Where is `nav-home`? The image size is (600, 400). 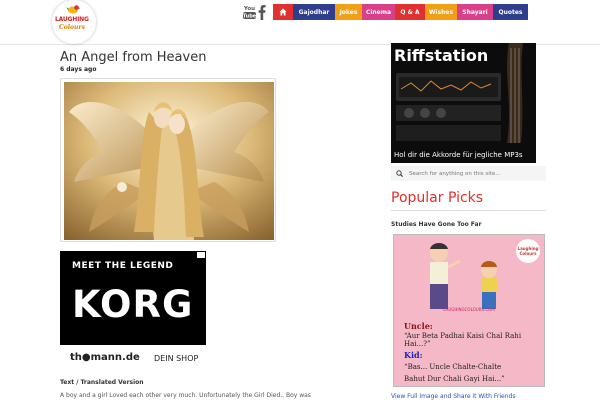
nav-home is located at coordinates (283, 12).